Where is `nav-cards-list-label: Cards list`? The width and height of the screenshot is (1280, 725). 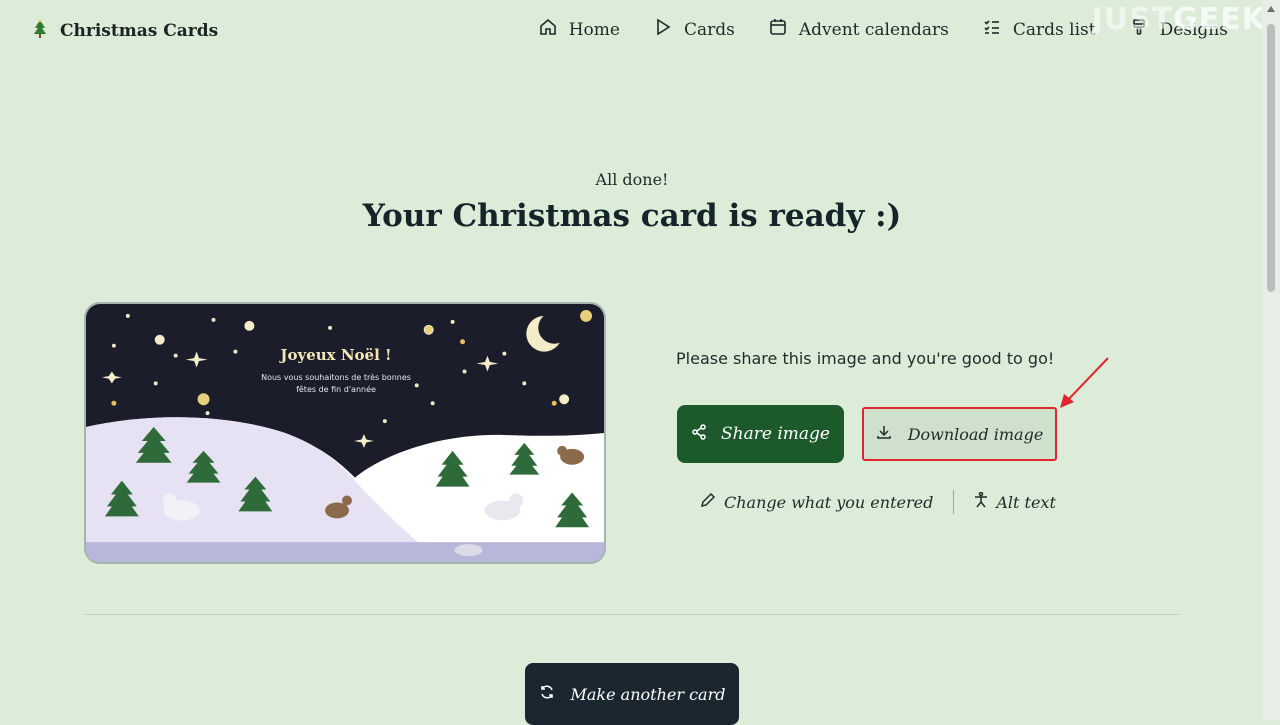 nav-cards-list-label: Cards list is located at coordinates (1054, 29).